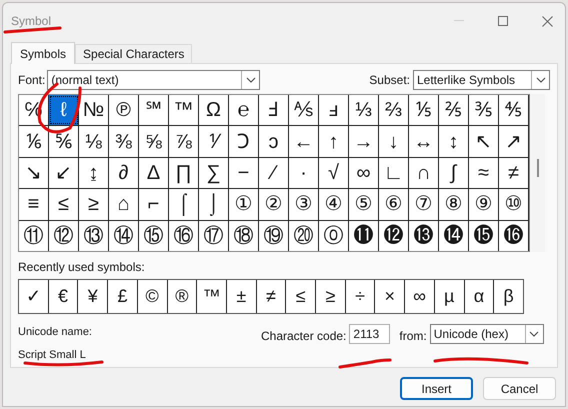  I want to click on symbol-cell: ⑫, so click(64, 235).